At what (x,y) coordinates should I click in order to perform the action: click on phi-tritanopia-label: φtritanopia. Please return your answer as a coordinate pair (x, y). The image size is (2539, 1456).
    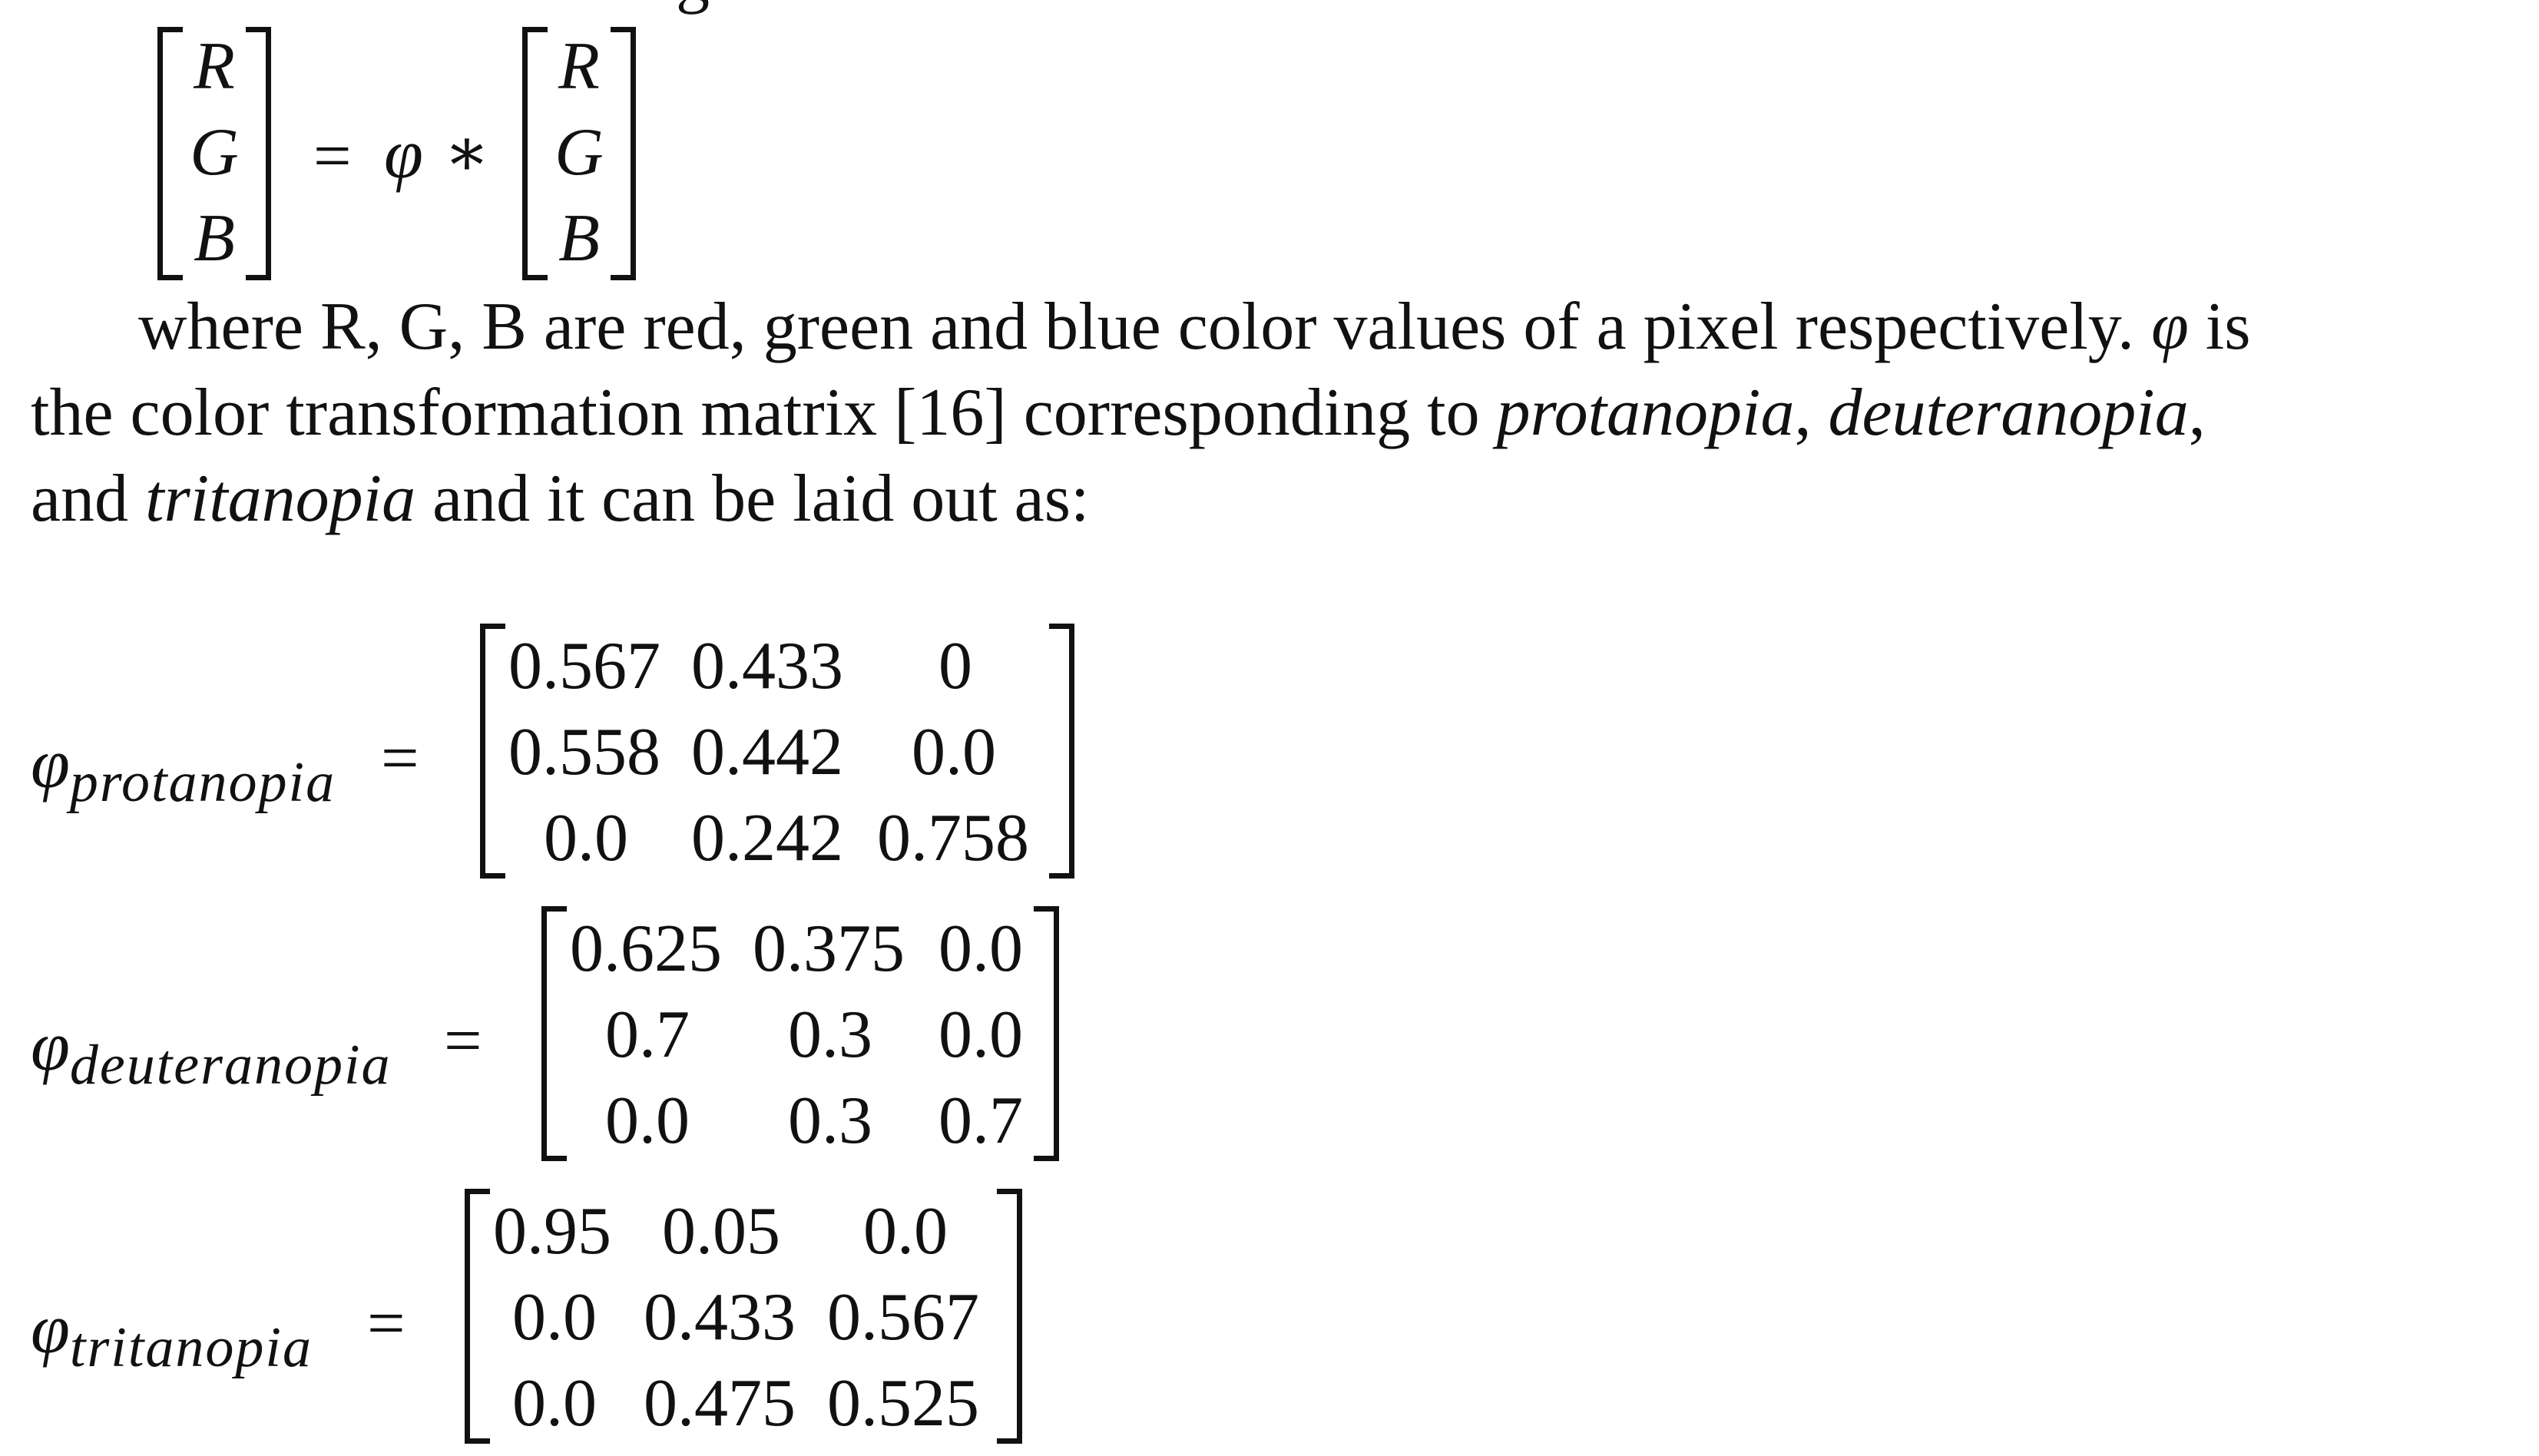
    Looking at the image, I should click on (172, 1334).